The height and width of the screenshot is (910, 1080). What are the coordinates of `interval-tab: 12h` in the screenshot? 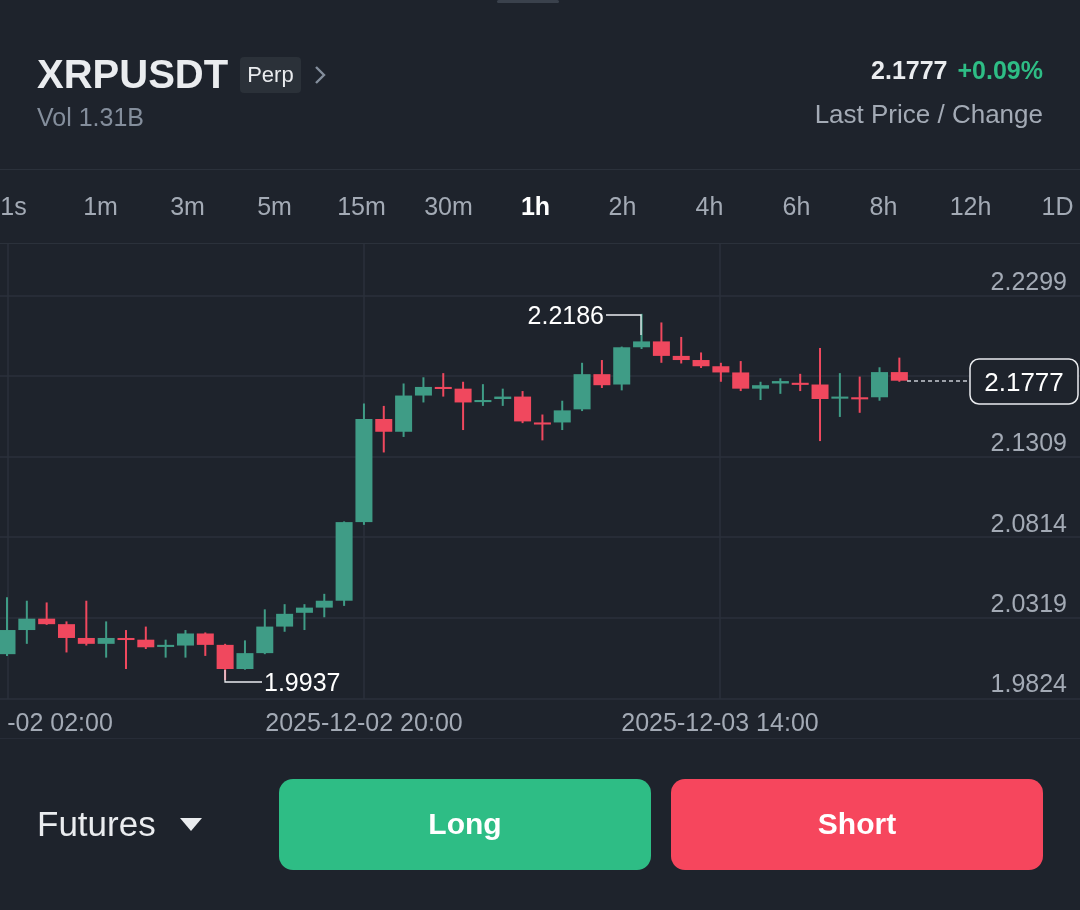 It's located at (970, 206).